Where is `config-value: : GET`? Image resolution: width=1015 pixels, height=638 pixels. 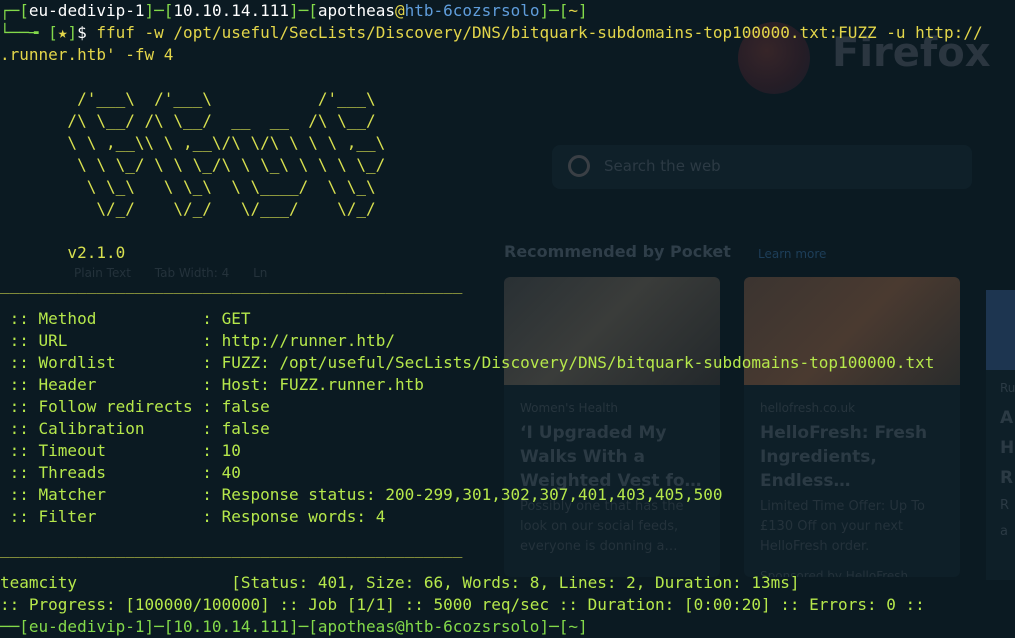 config-value: : GET is located at coordinates (226, 318).